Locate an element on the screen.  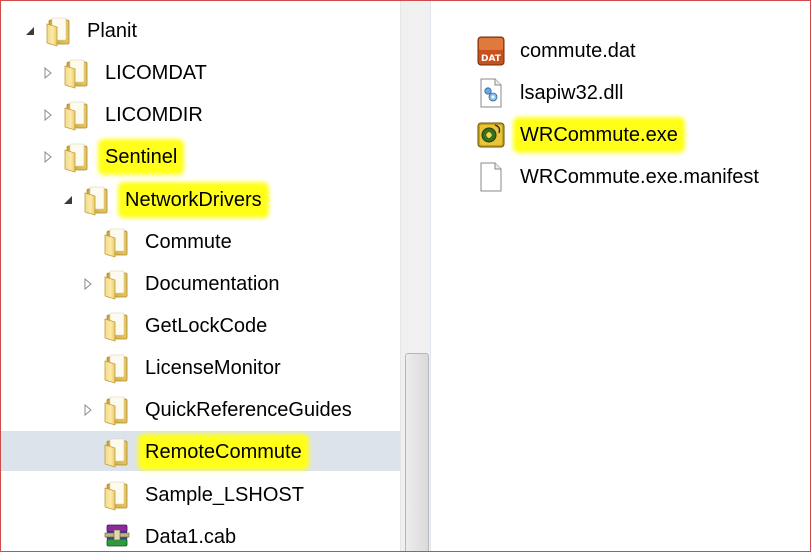
tree-item-licomdir: LICOMDIR is located at coordinates (124, 115).